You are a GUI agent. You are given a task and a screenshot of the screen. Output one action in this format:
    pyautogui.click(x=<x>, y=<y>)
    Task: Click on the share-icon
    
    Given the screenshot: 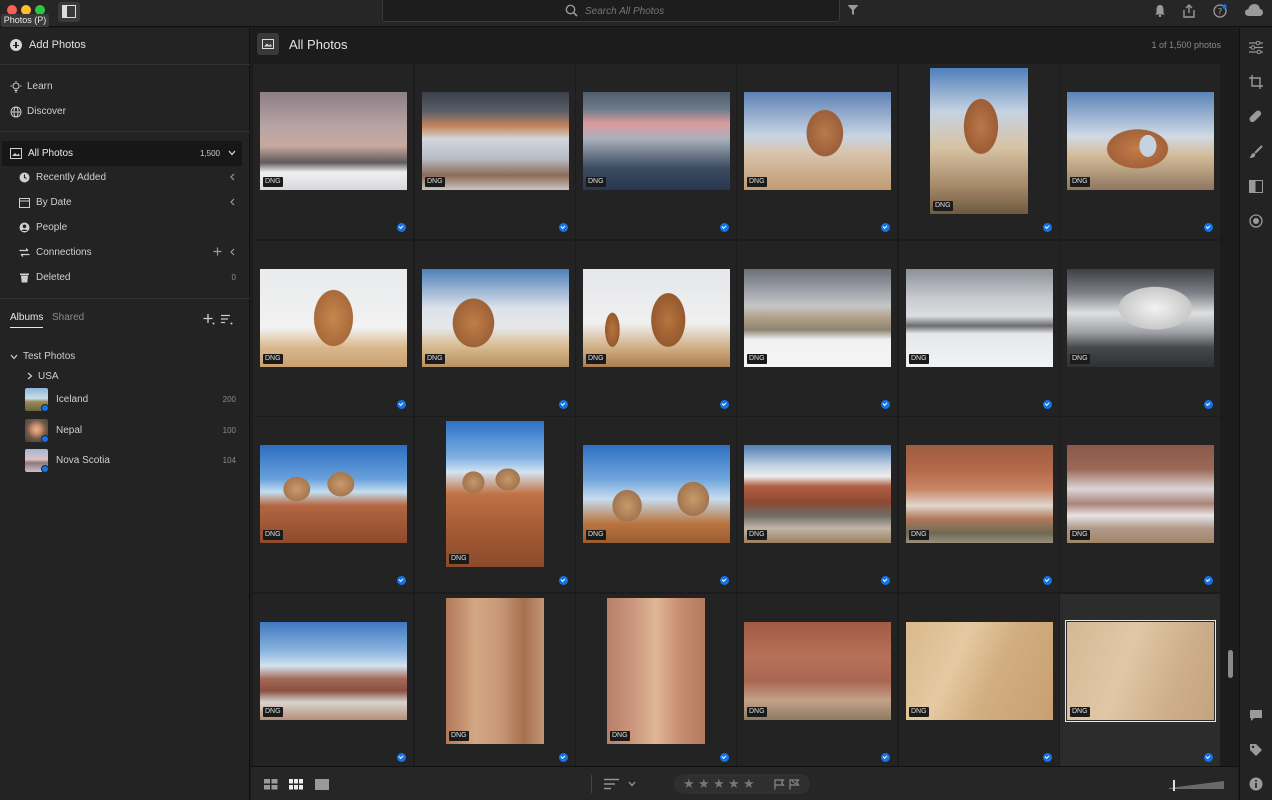 What is the action you would take?
    pyautogui.click(x=1189, y=11)
    